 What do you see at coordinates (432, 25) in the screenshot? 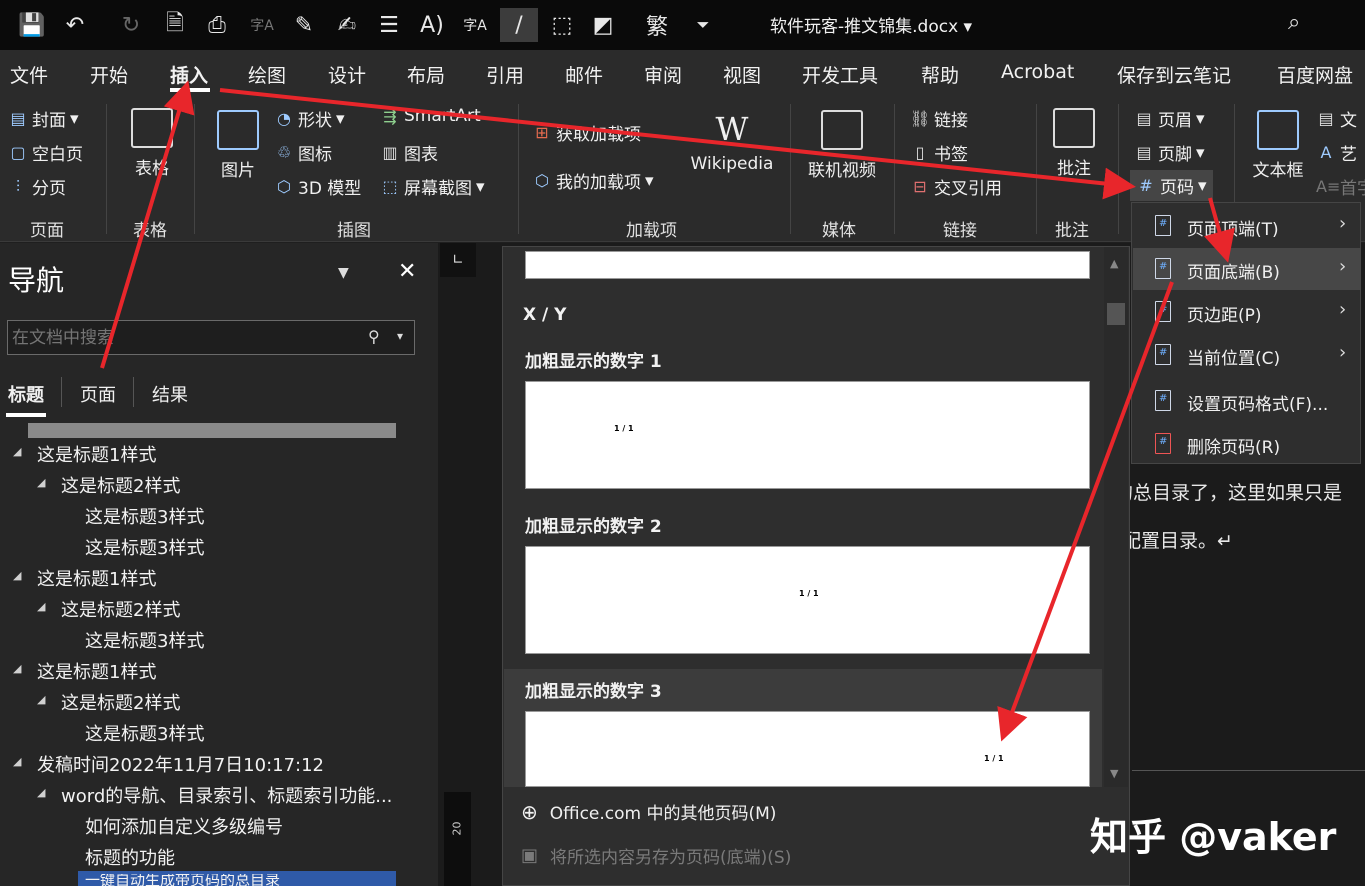
I see `read-aloud-icon: A)` at bounding box center [432, 25].